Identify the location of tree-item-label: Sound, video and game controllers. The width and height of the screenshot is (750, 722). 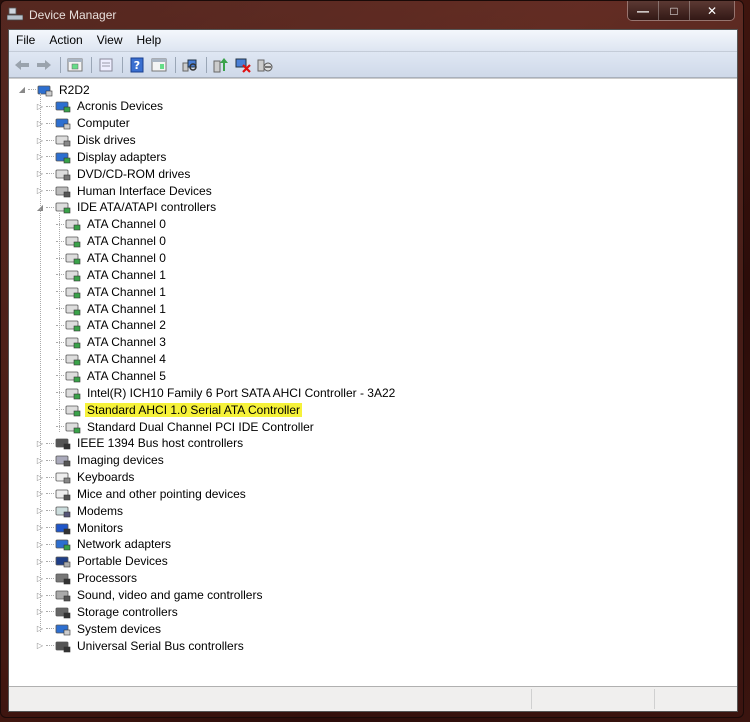
(170, 595).